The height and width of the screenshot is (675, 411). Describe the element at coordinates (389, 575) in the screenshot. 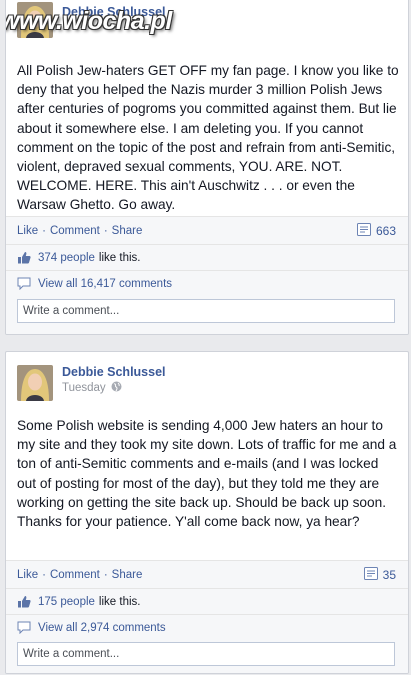

I see `share-count-value: 35` at that location.